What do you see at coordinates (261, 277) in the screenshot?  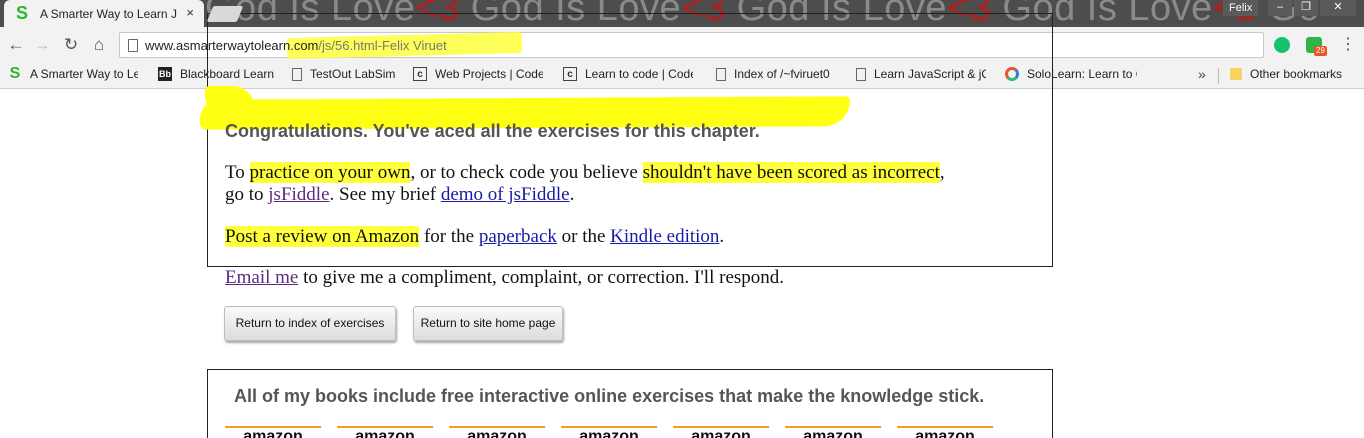 I see `email-me-link: Email me` at bounding box center [261, 277].